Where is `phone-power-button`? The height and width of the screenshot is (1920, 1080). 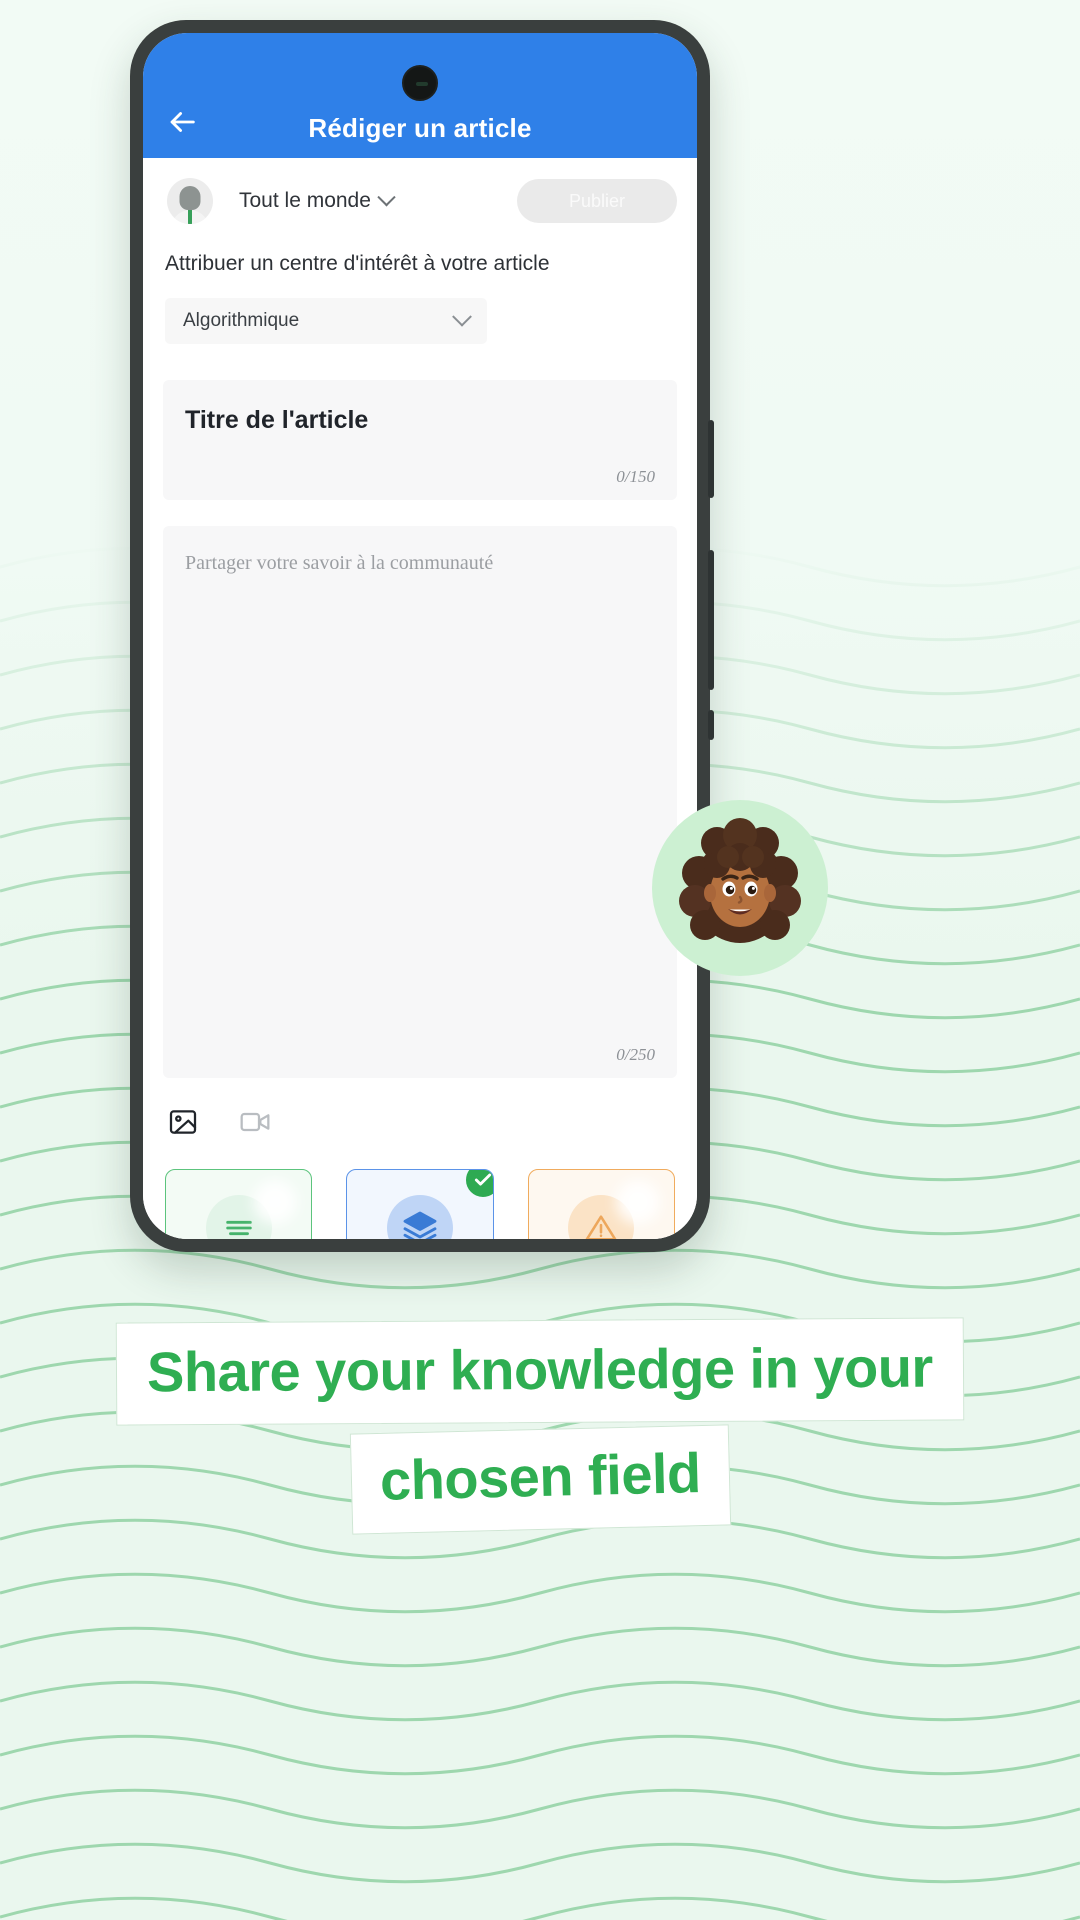
phone-power-button is located at coordinates (711, 725).